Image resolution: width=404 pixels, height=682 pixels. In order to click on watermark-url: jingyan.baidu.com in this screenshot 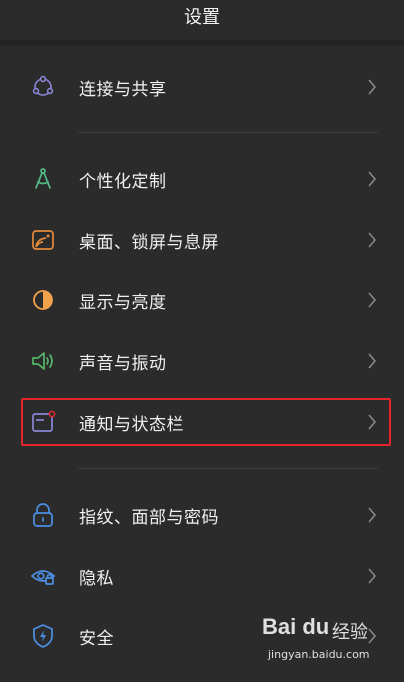, I will do `click(319, 654)`.